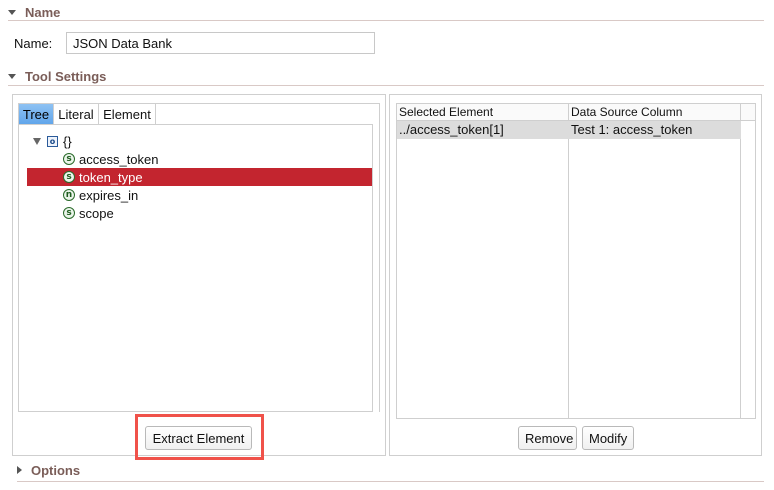 The height and width of the screenshot is (490, 774). Describe the element at coordinates (19, 470) in the screenshot. I see `expand-arrow-icon` at that location.